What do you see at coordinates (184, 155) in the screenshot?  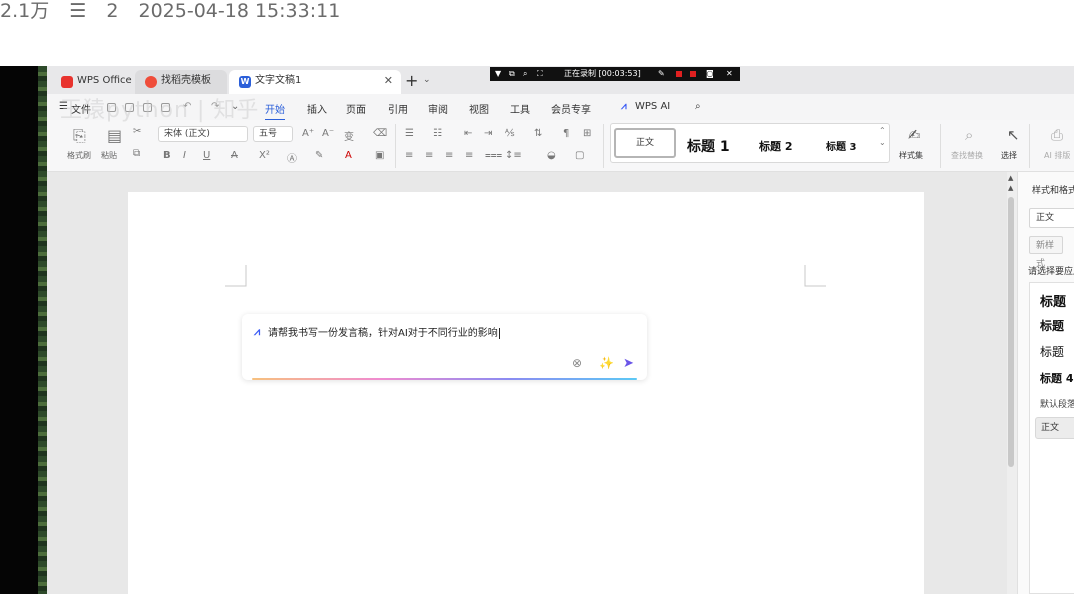 I see `italic-icon: I` at bounding box center [184, 155].